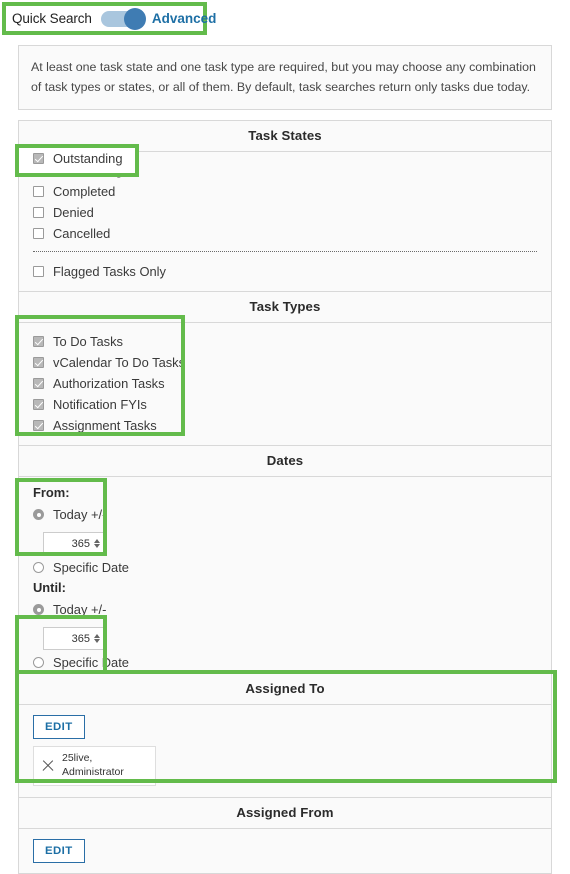 The height and width of the screenshot is (874, 570). I want to click on from-offset-spinner, so click(96, 544).